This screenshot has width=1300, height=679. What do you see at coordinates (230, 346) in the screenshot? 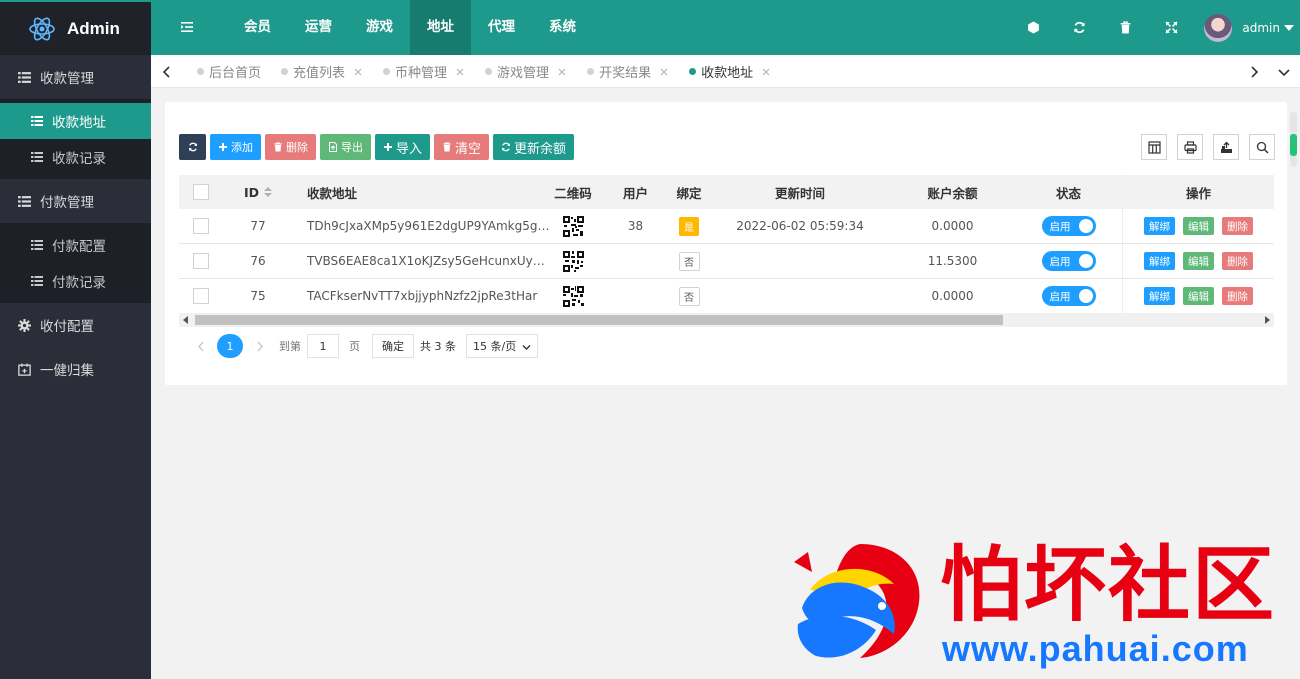
I see `page-current: 1` at bounding box center [230, 346].